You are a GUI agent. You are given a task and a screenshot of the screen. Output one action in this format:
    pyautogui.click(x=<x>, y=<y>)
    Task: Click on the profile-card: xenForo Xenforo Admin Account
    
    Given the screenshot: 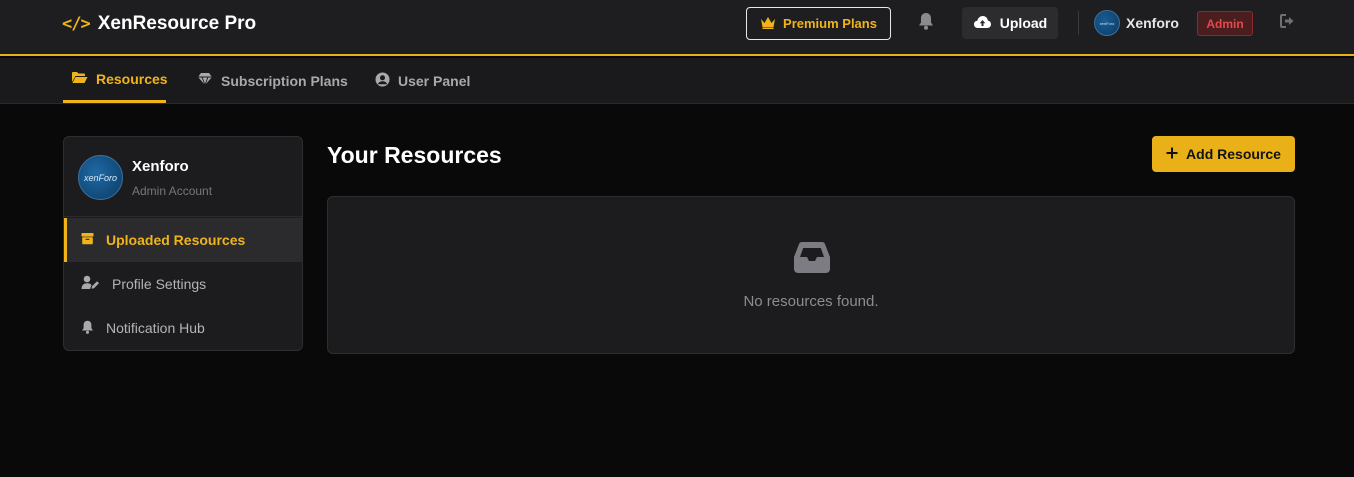 What is the action you would take?
    pyautogui.click(x=183, y=177)
    